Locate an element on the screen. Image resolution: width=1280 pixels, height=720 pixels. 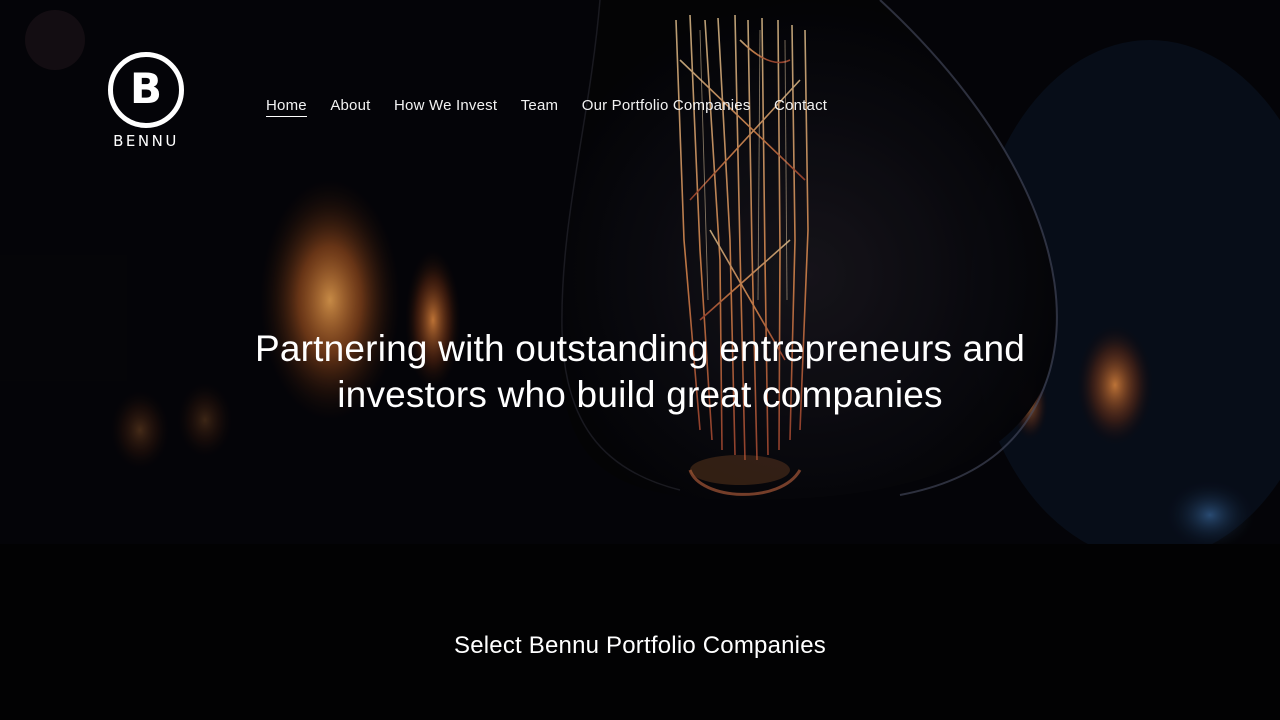
nav-item-about: About is located at coordinates (350, 107).